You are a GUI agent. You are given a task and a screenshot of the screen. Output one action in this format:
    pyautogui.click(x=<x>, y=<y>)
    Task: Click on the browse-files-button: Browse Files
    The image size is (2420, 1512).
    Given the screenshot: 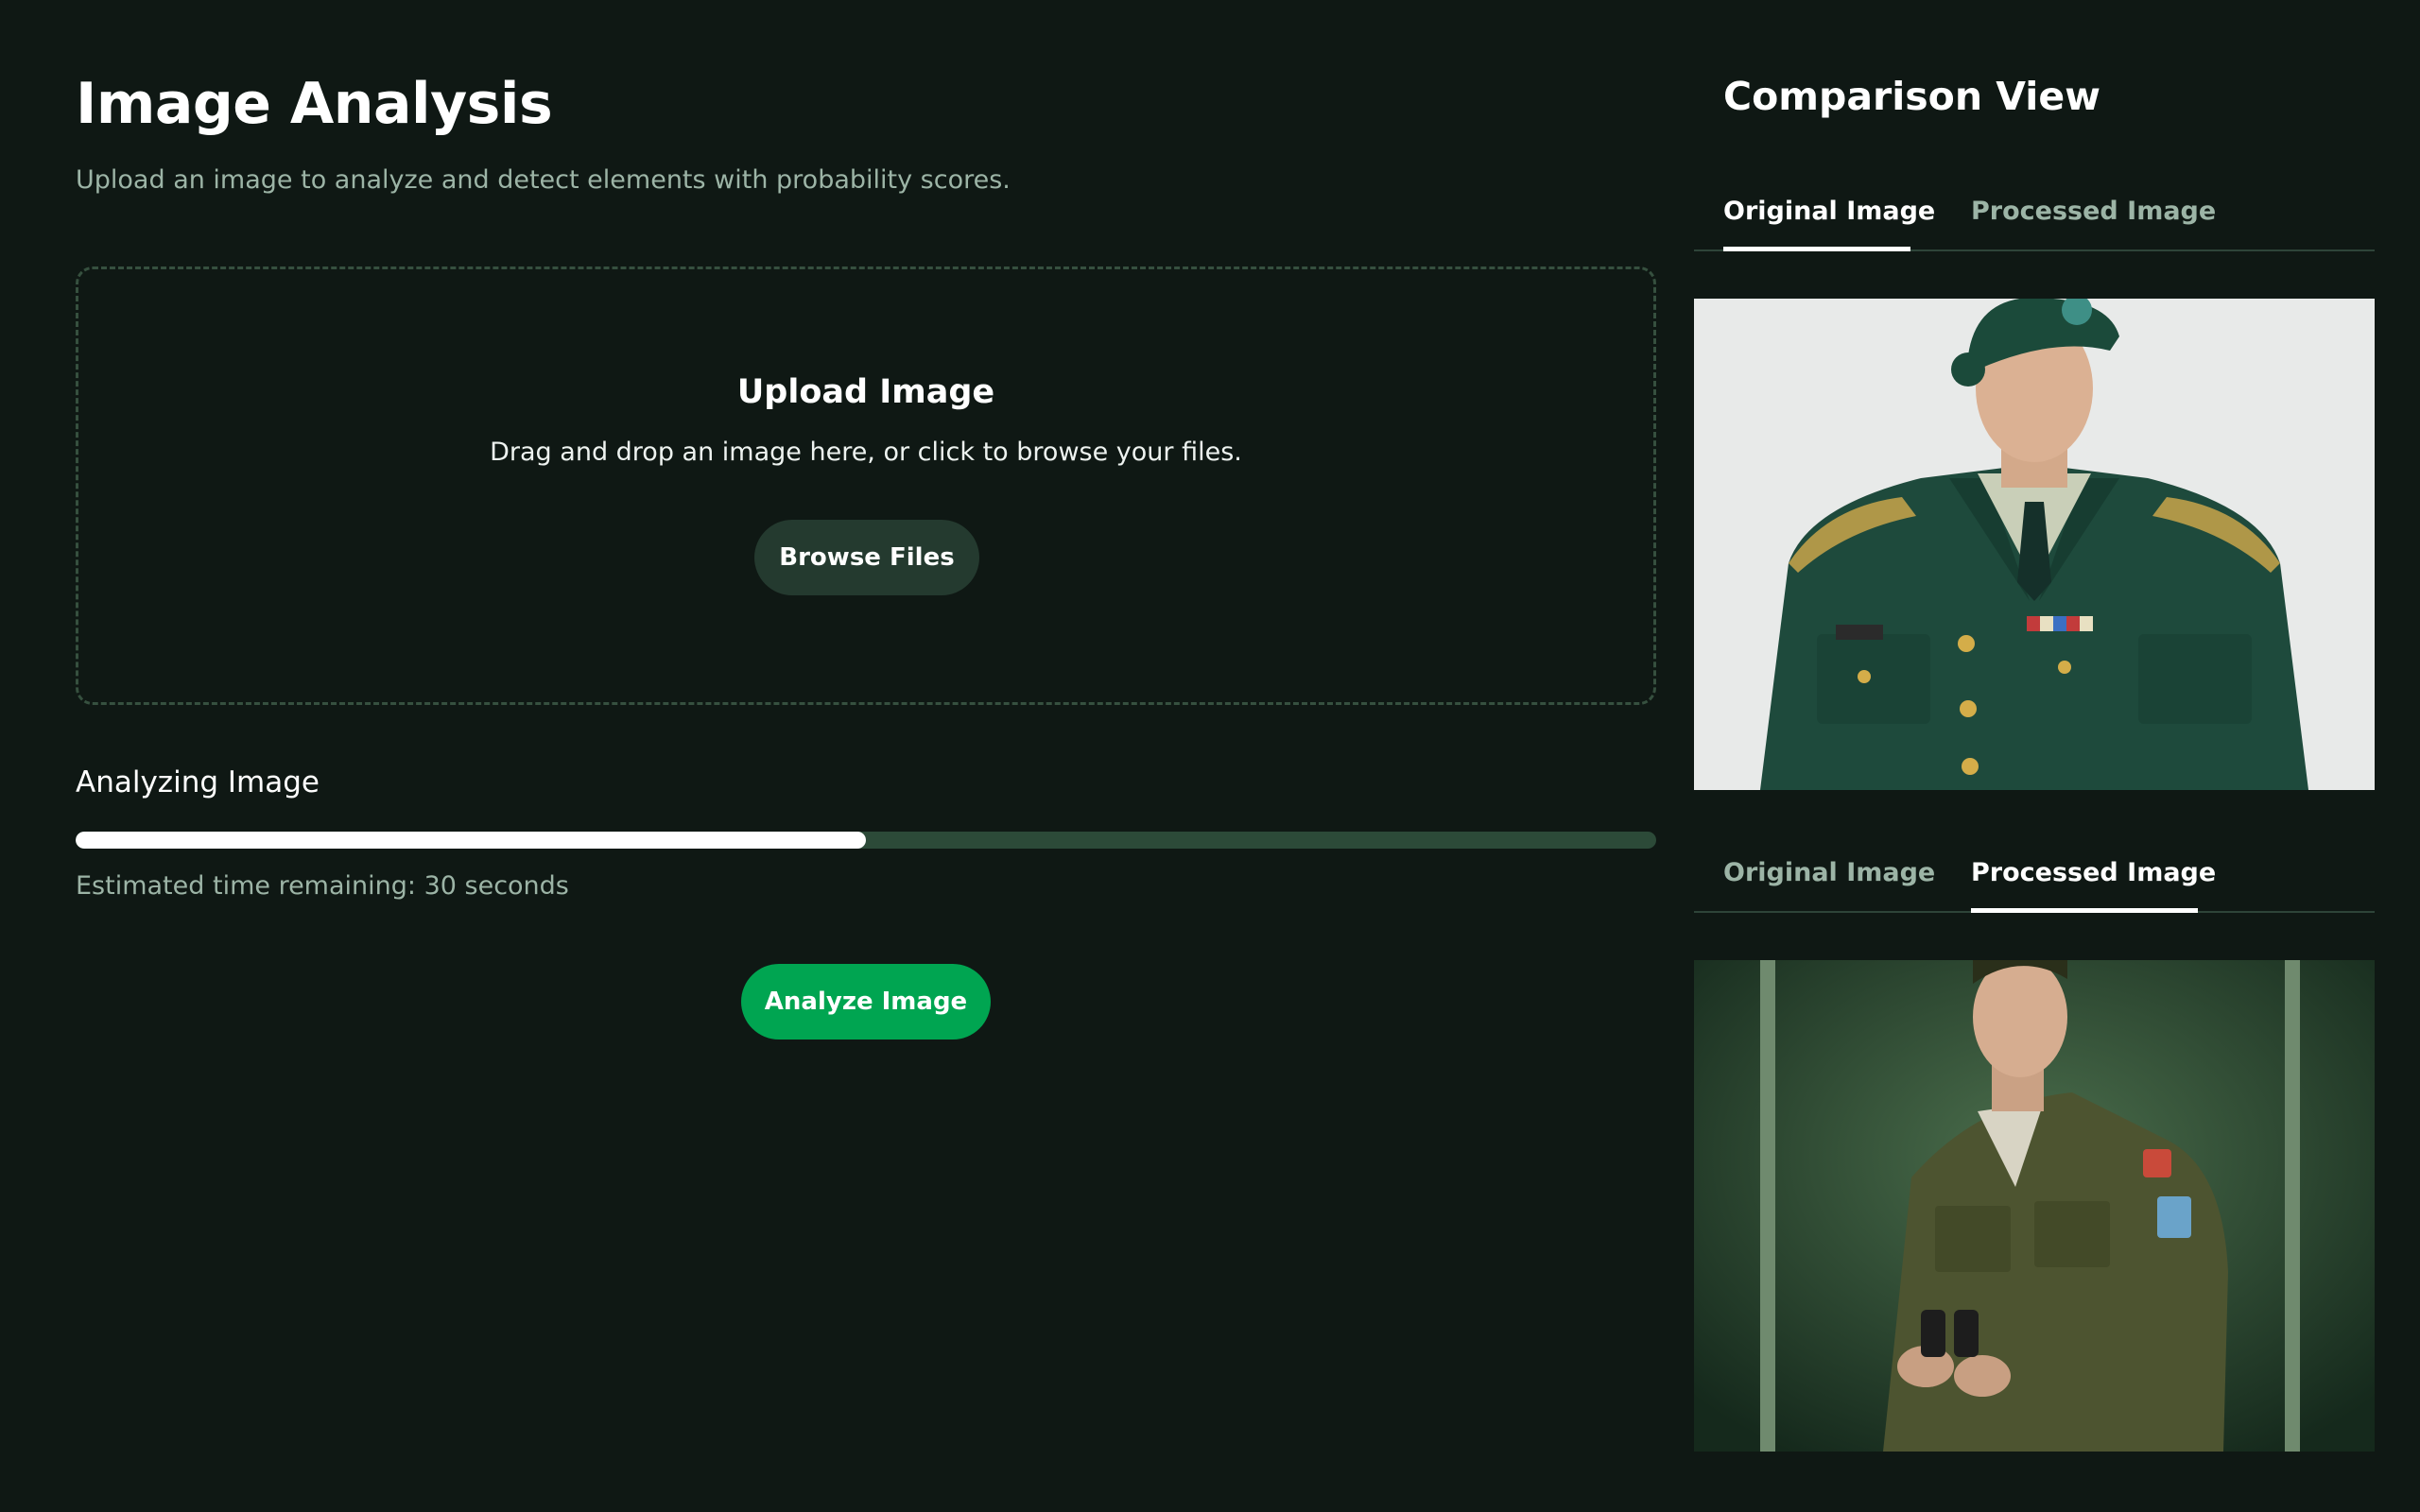 What is the action you would take?
    pyautogui.click(x=866, y=557)
    